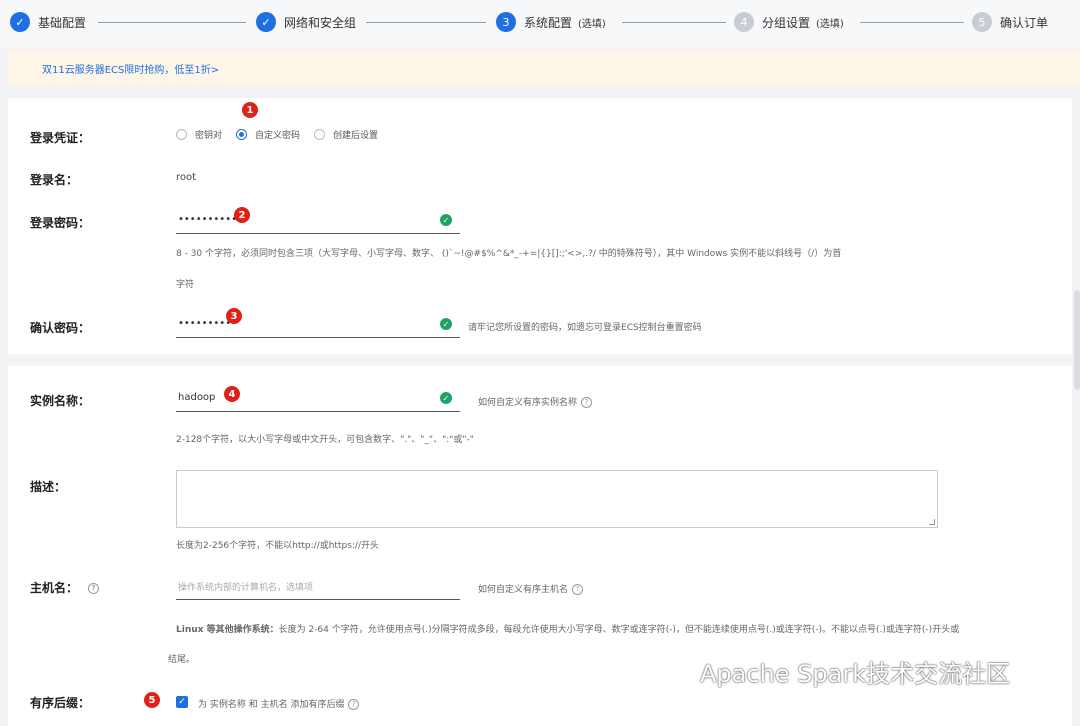 This screenshot has height=726, width=1080. What do you see at coordinates (54, 588) in the screenshot?
I see `hostname-label: 主机名：` at bounding box center [54, 588].